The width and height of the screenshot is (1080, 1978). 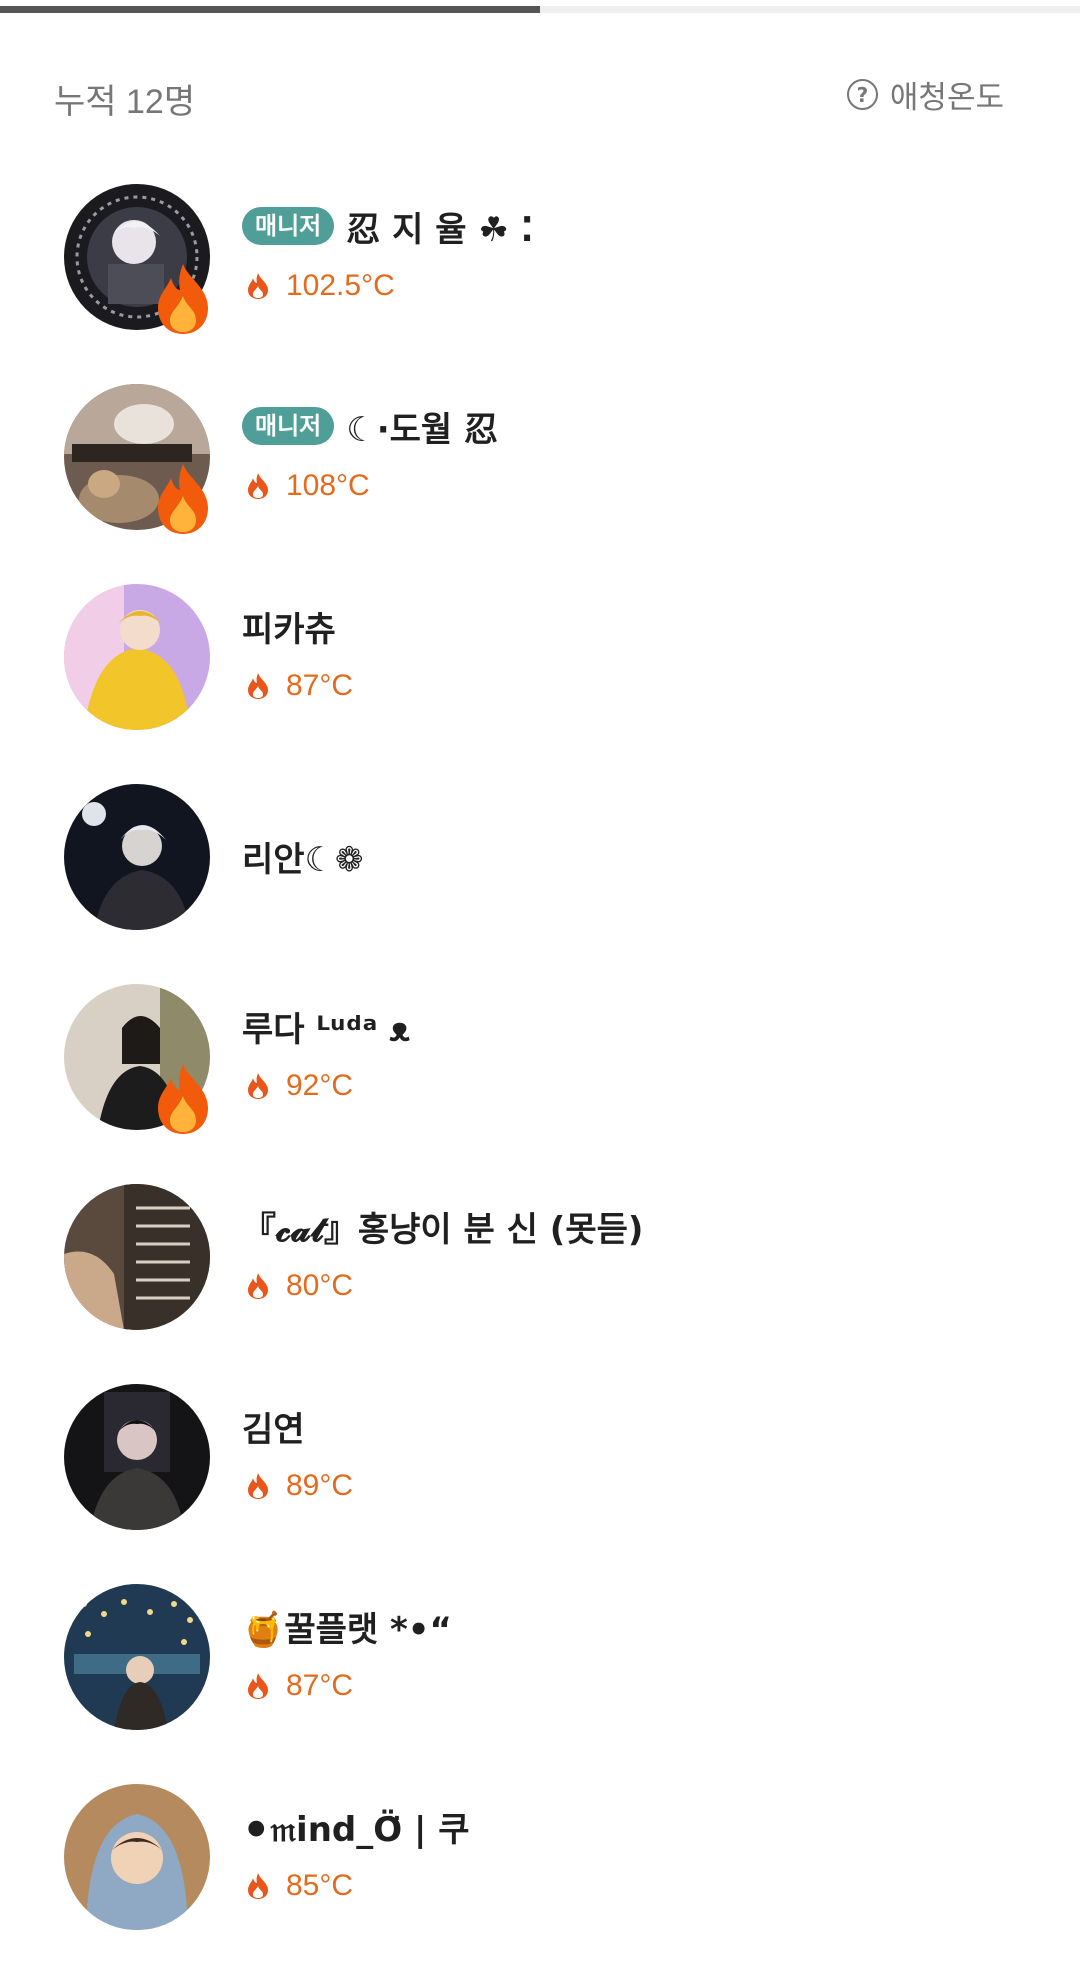 What do you see at coordinates (320, 1085) in the screenshot?
I see `temperature-value: 92°C` at bounding box center [320, 1085].